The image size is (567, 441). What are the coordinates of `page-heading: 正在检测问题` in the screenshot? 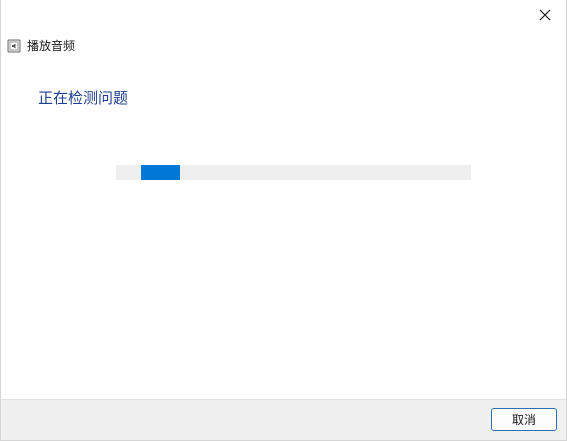 It's located at (83, 98).